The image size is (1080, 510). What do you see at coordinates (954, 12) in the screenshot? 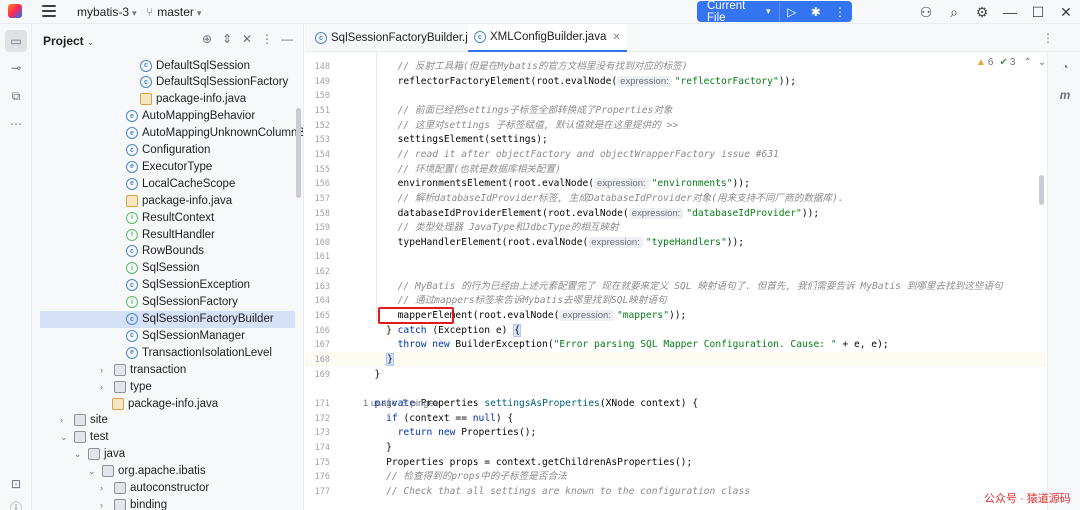
I see `search-icon: ⌕` at bounding box center [954, 12].